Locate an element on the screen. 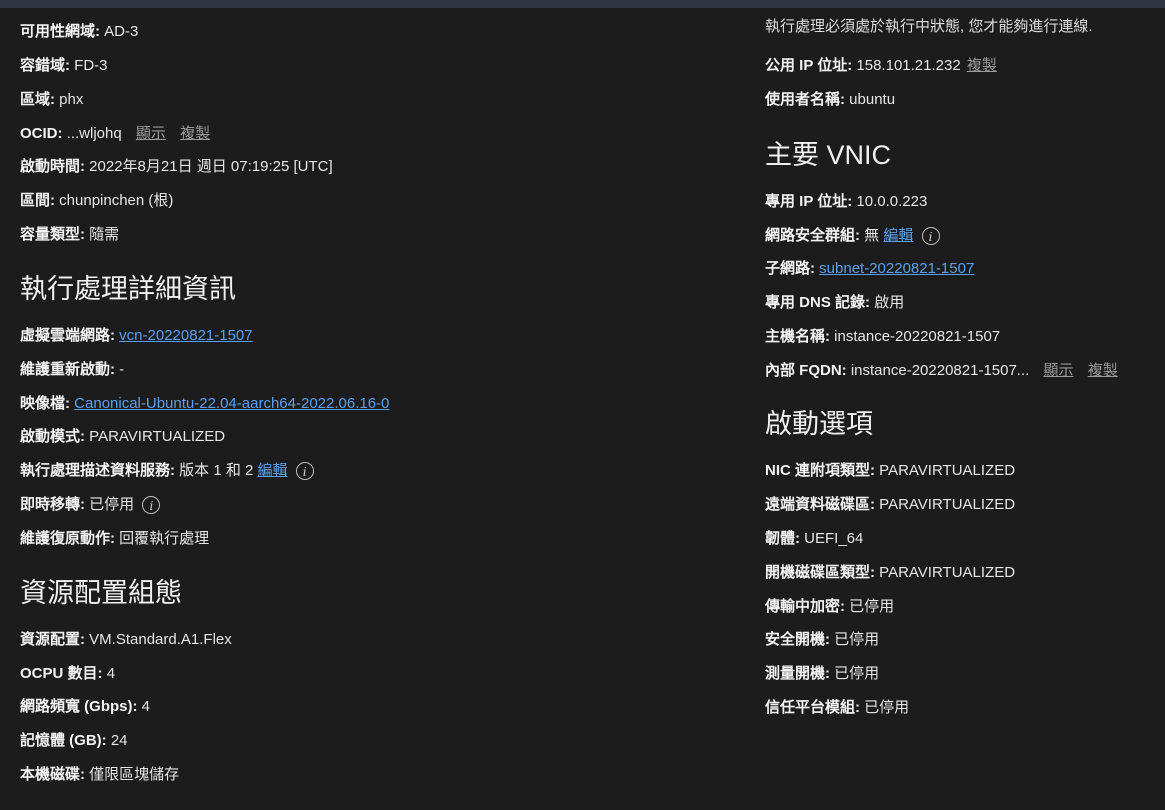 The image size is (1165, 810). launch-options-heading: 啟動選項 is located at coordinates (819, 424).